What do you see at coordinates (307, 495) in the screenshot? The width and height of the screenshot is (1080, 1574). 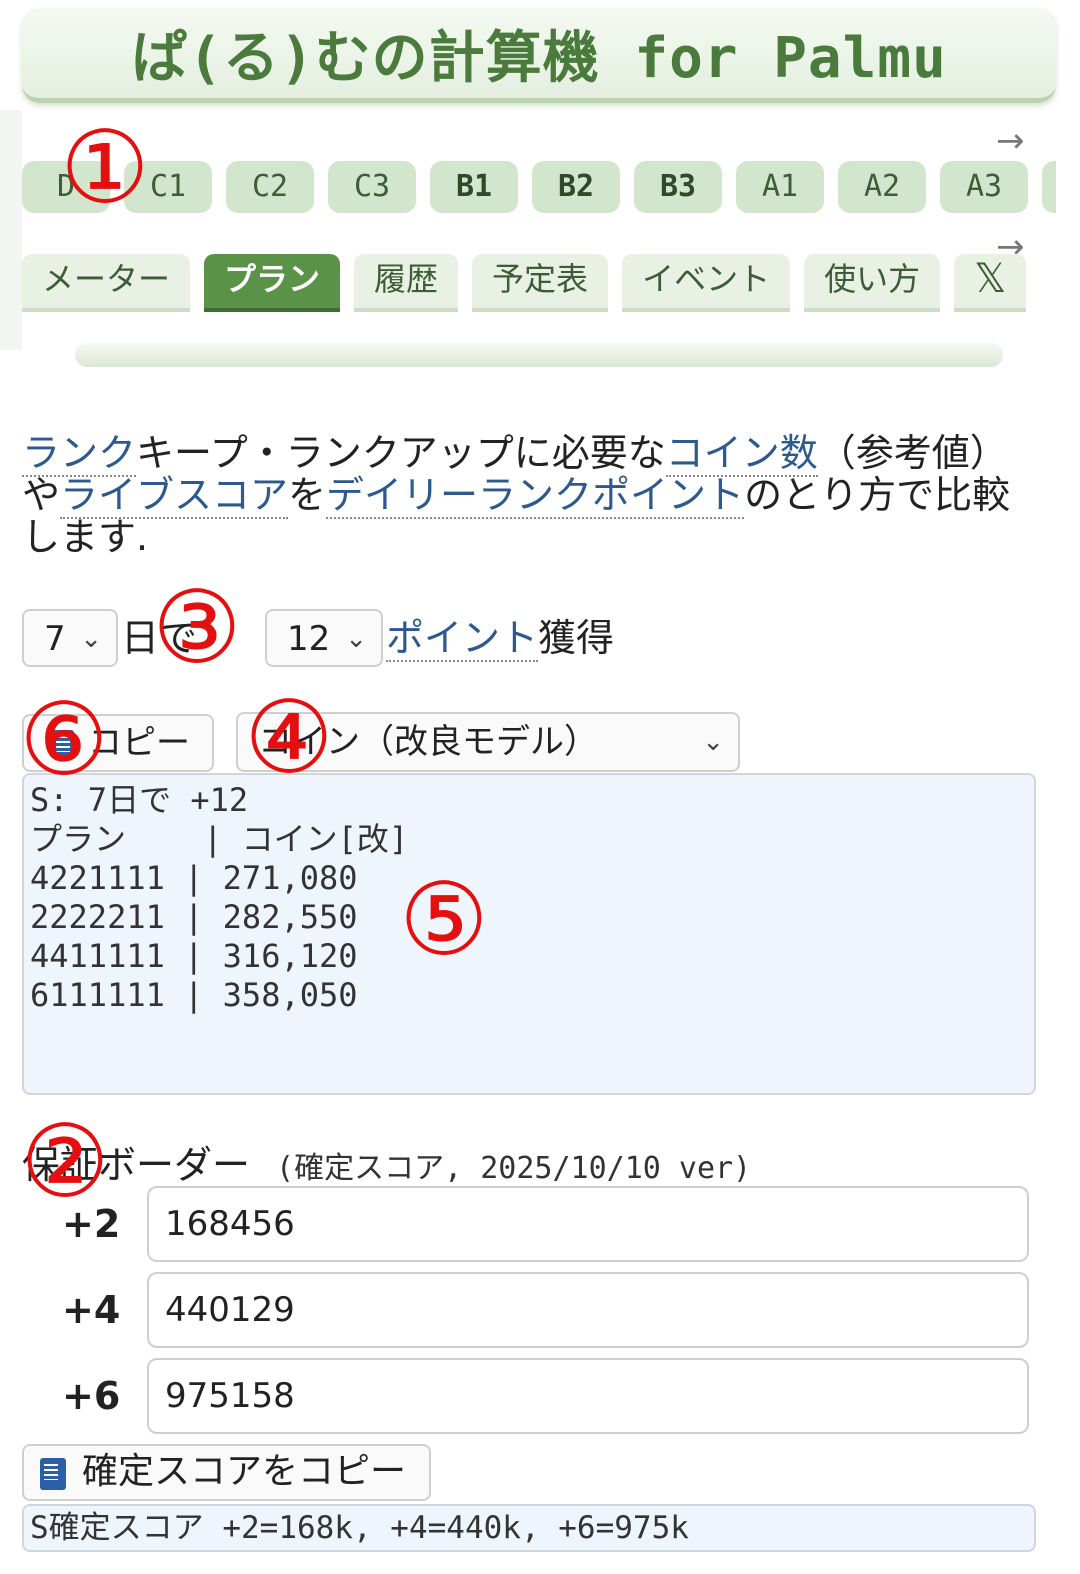 I see `intro-text-3: を` at bounding box center [307, 495].